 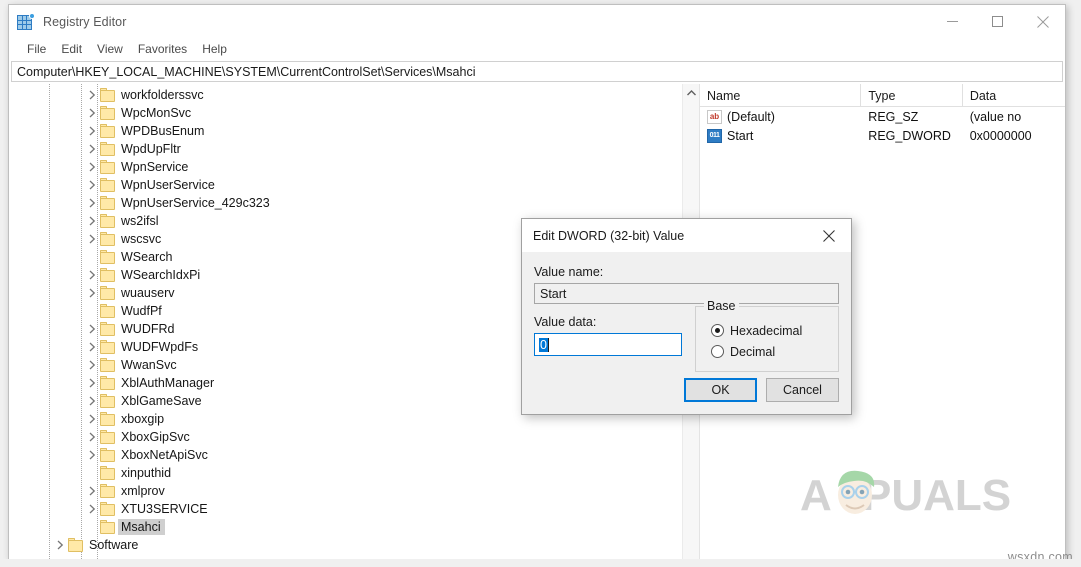 I want to click on column-header-type: Type, so click(x=912, y=95).